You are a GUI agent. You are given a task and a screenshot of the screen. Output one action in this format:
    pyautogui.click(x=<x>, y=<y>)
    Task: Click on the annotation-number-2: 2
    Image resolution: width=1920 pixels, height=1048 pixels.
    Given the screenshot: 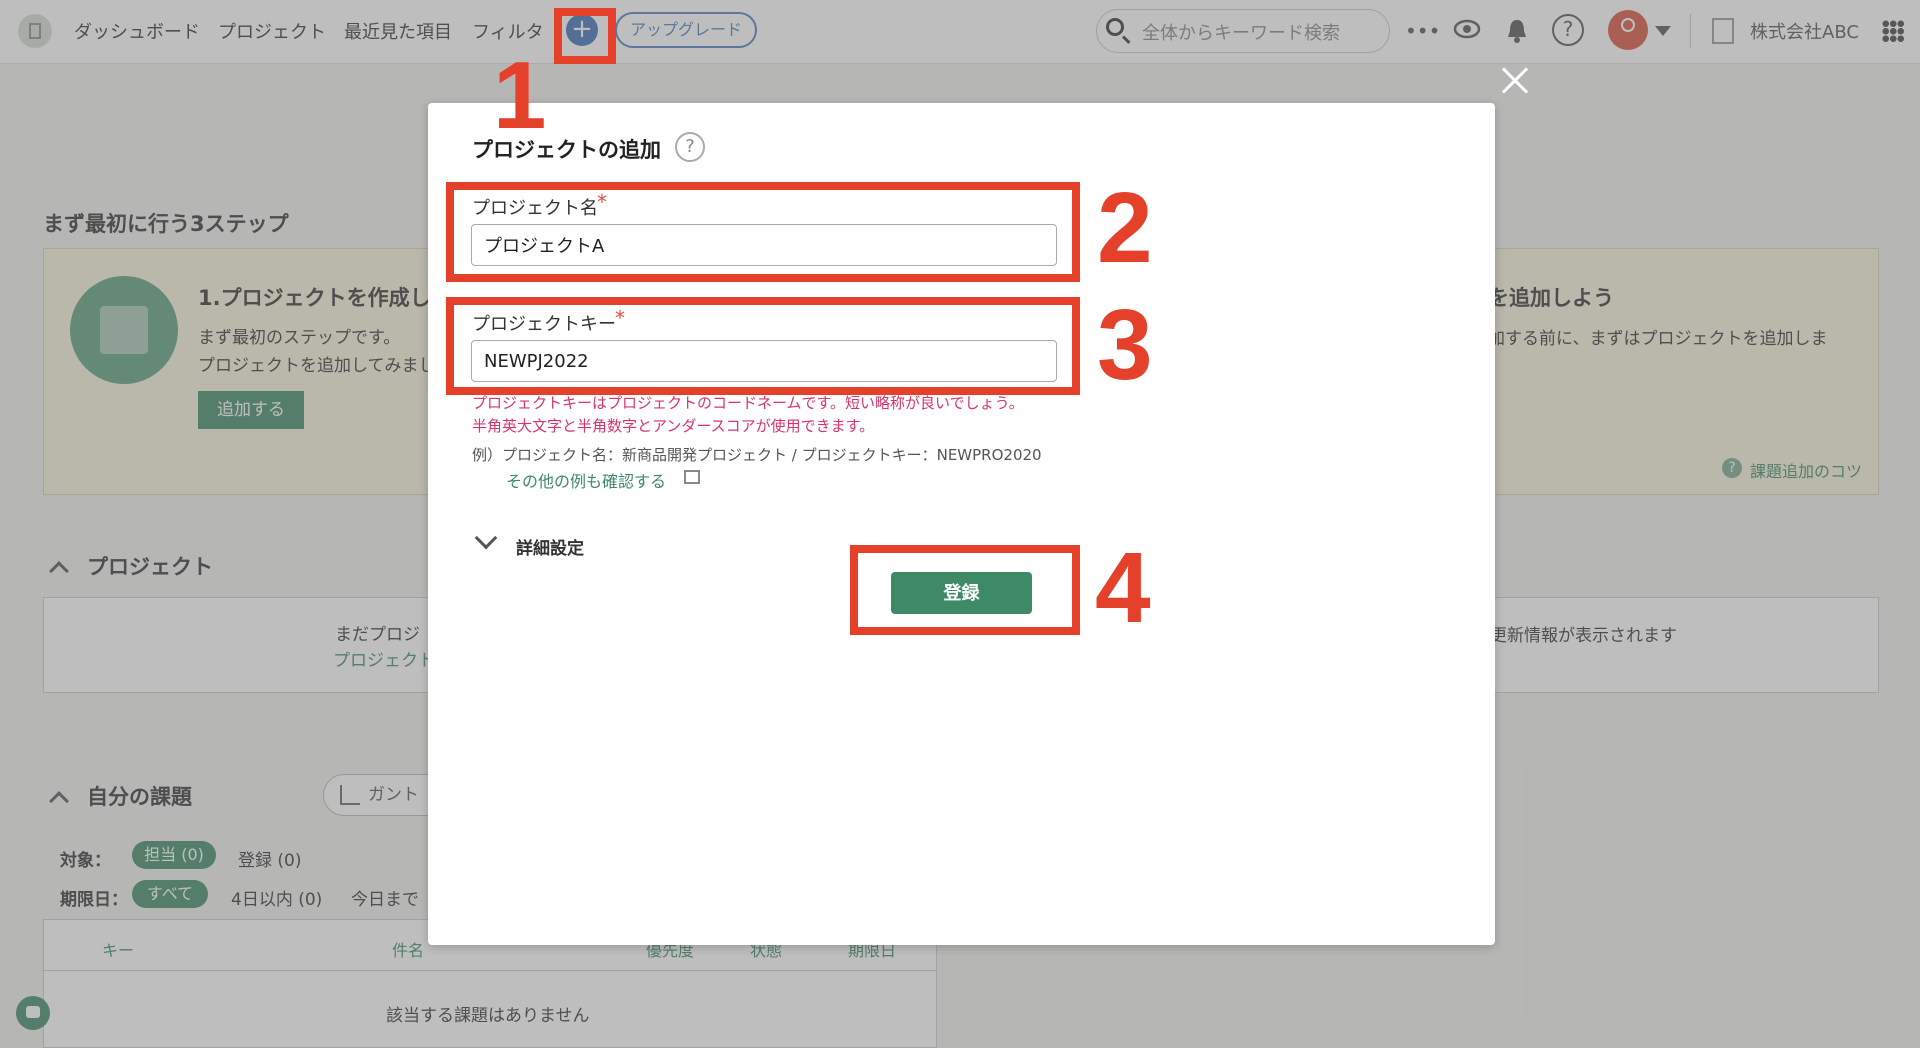 What is the action you would take?
    pyautogui.click(x=1125, y=228)
    